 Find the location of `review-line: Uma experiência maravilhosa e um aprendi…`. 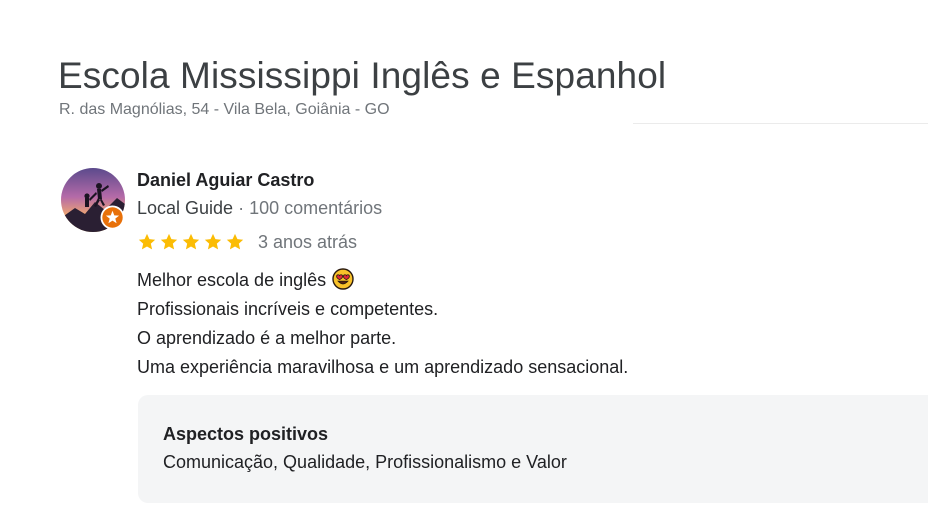

review-line: Uma experiência maravilhosa e um aprendi… is located at coordinates (383, 367).